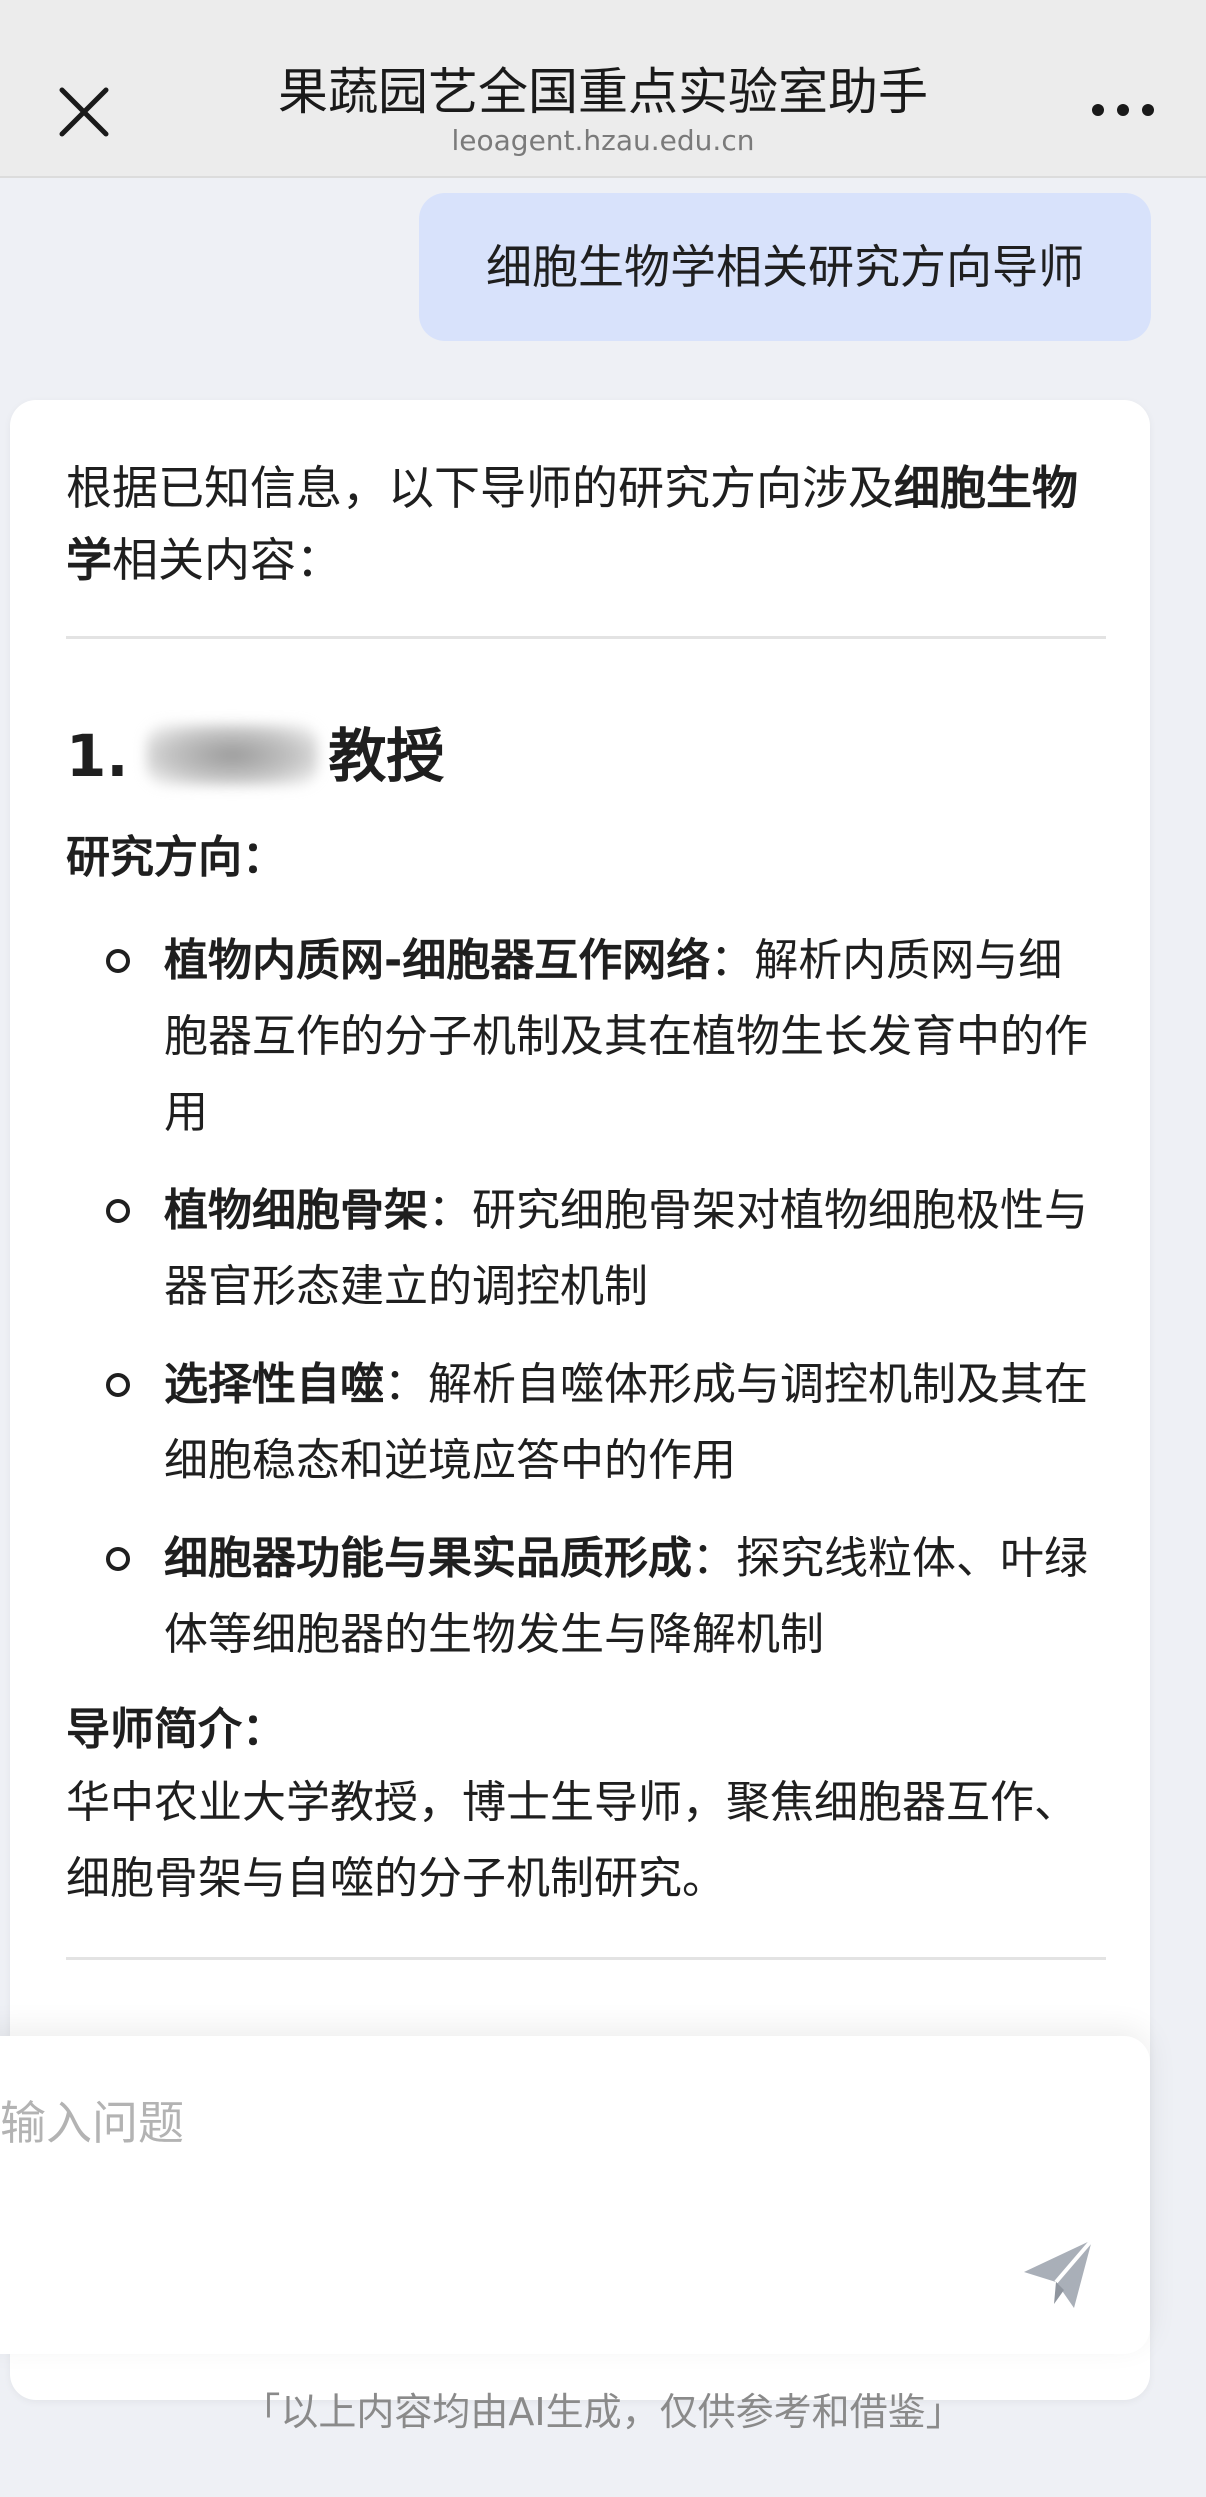 Image resolution: width=1206 pixels, height=2497 pixels. Describe the element at coordinates (603, 2412) in the screenshot. I see `ai-disclaimer: 「以上内容均由AI生成，仅供参考和借鉴」` at that location.